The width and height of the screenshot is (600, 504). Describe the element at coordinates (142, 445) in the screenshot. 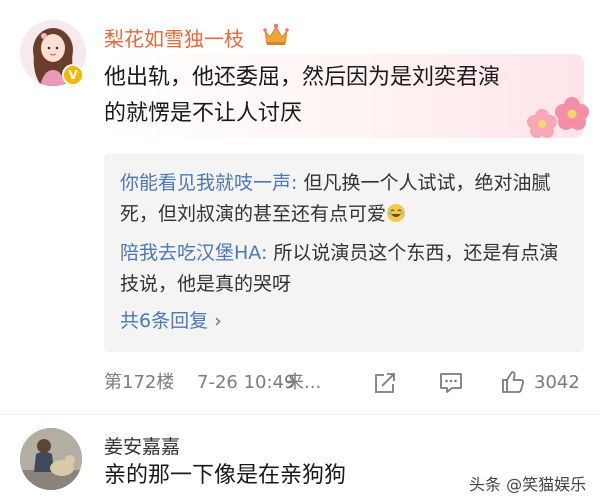

I see `comment-username: 姜安嘉嘉` at that location.